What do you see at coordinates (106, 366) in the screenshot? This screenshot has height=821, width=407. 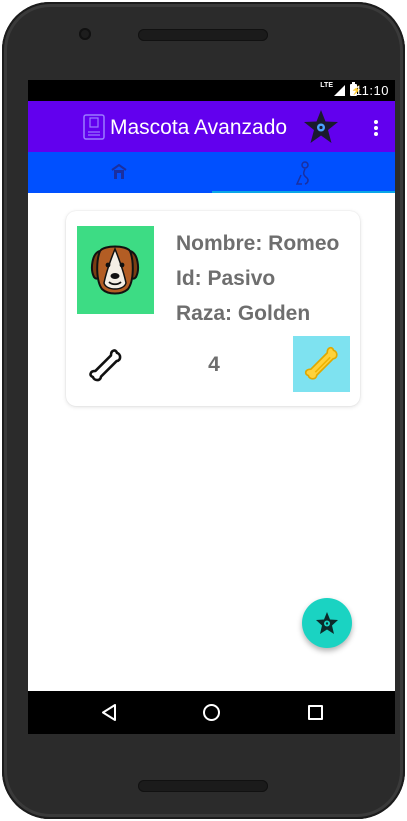 I see `bone-outline-icon` at bounding box center [106, 366].